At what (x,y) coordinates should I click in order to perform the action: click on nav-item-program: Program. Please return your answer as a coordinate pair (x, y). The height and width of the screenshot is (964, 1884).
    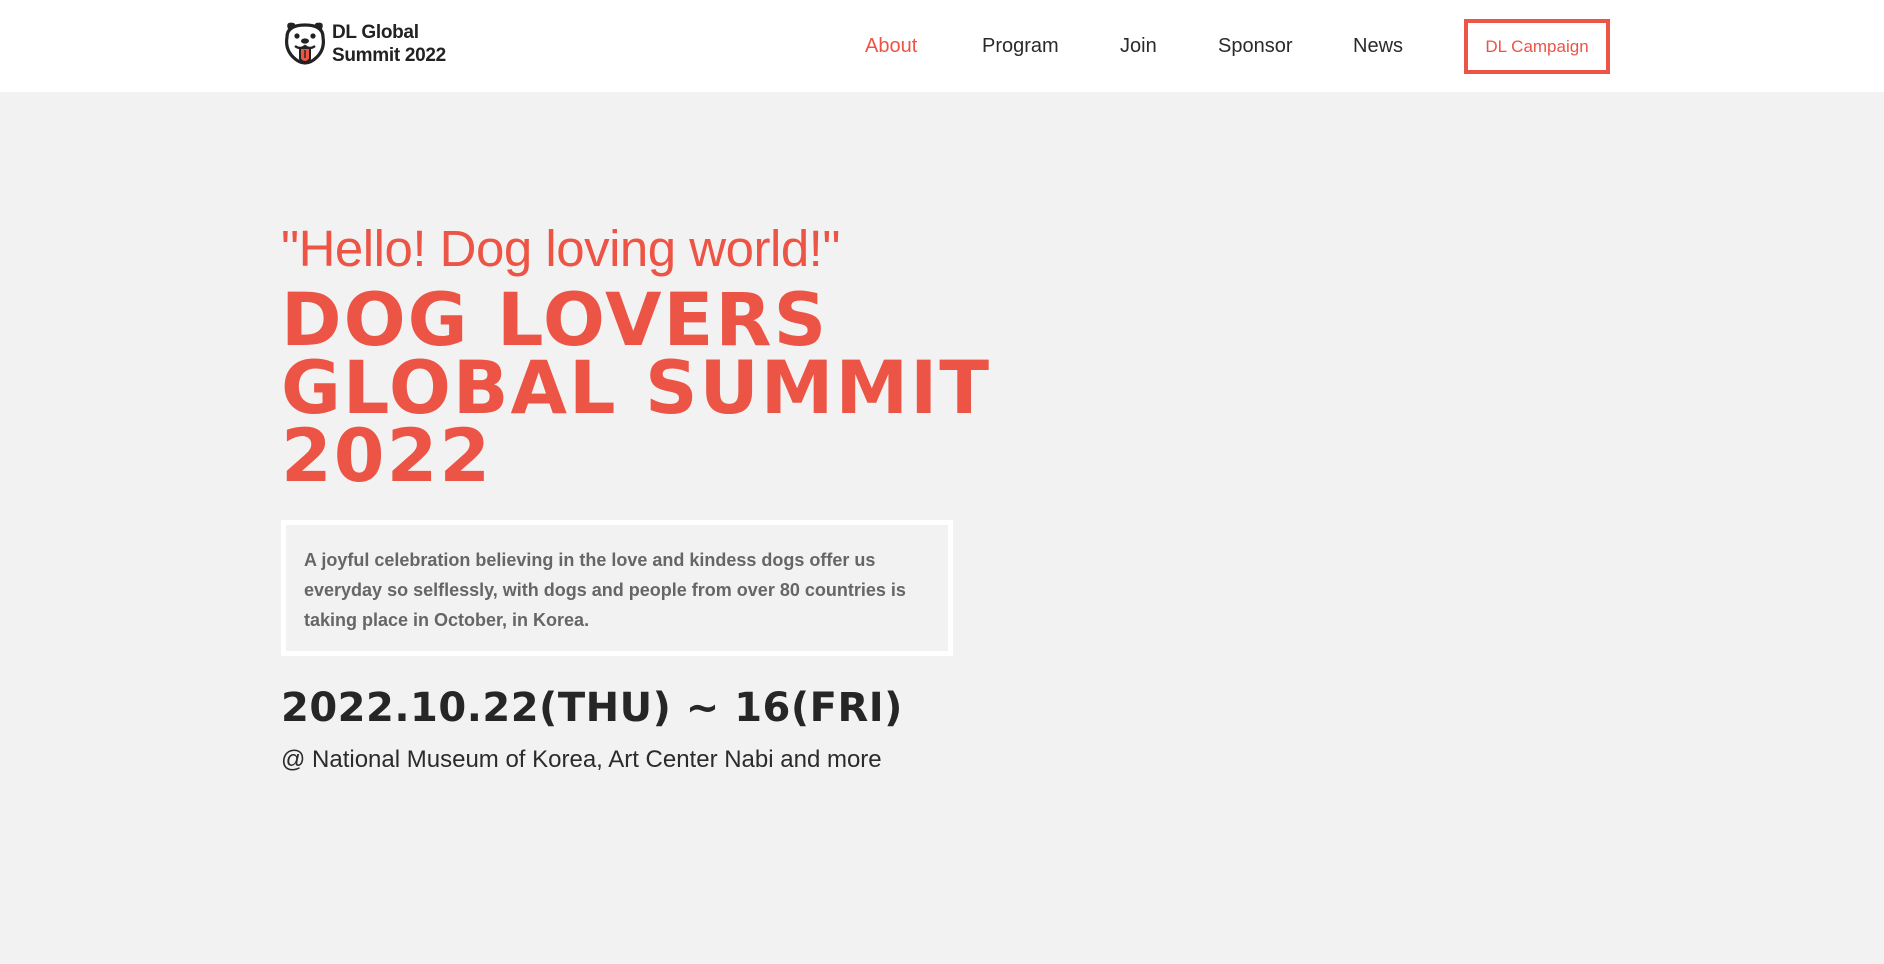
    Looking at the image, I should click on (1020, 46).